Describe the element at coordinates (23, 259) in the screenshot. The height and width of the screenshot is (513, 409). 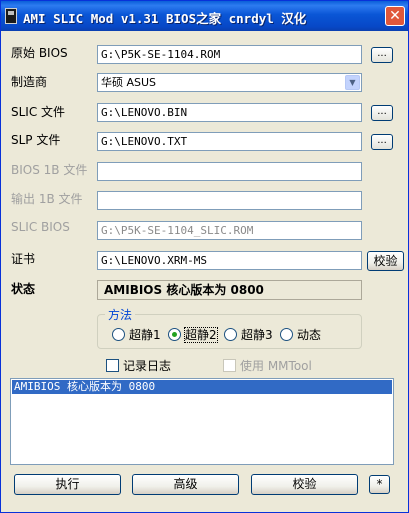
I see `certificate-label: 证书` at that location.